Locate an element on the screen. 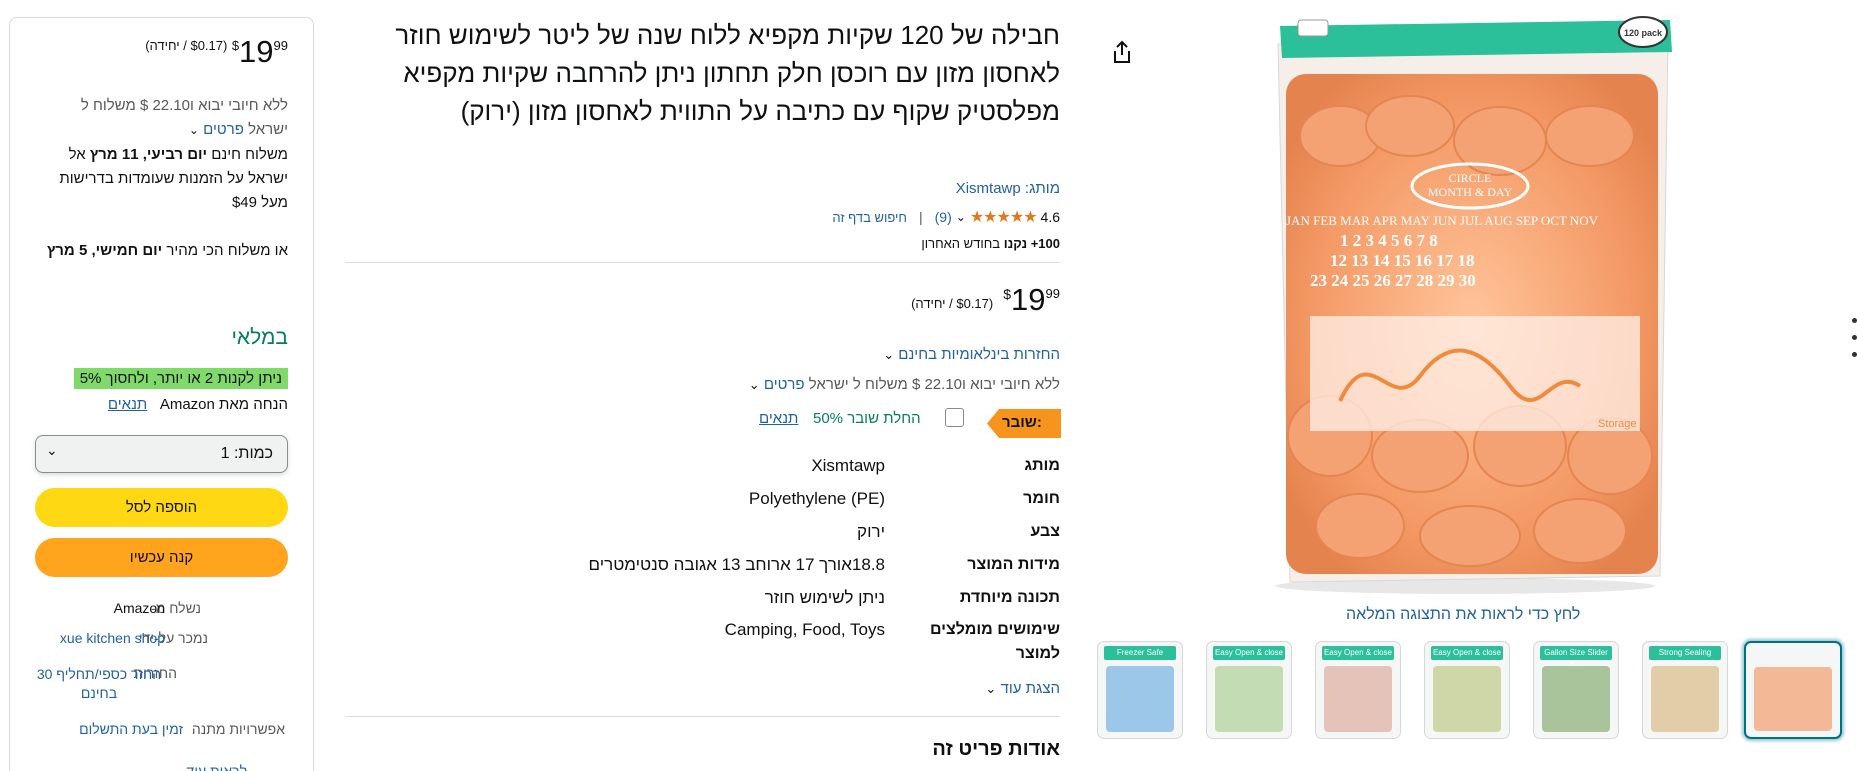  spec-label: מידות המוצר is located at coordinates (1013, 564).